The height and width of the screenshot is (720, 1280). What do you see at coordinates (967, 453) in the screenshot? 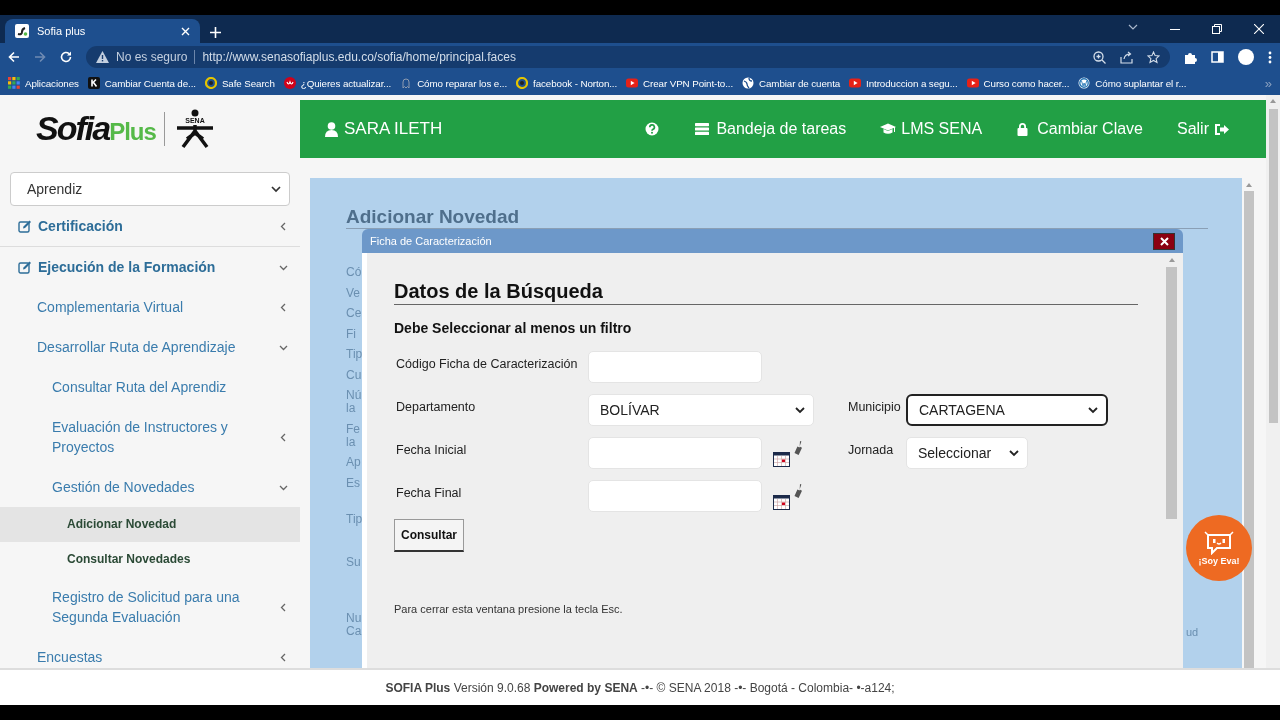
I see `select-field: Seleccionar` at bounding box center [967, 453].